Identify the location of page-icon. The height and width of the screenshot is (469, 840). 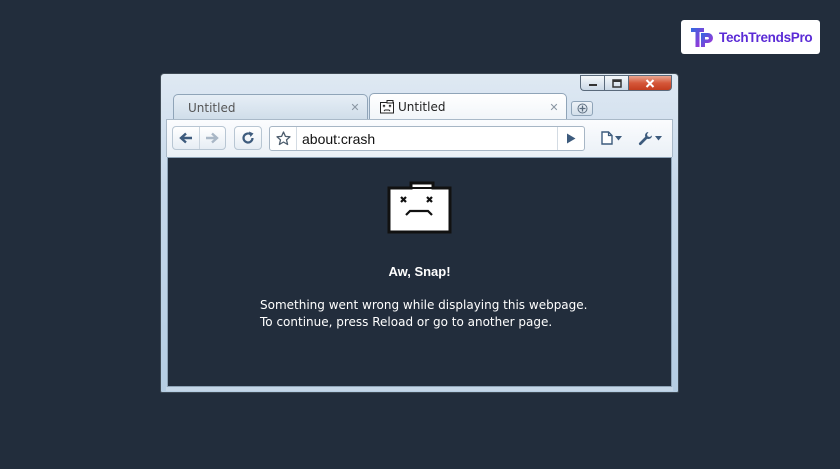
(606, 138).